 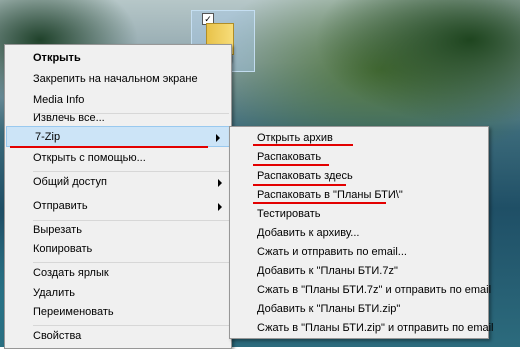 I want to click on annotation-underline-extract-here, so click(x=299, y=185).